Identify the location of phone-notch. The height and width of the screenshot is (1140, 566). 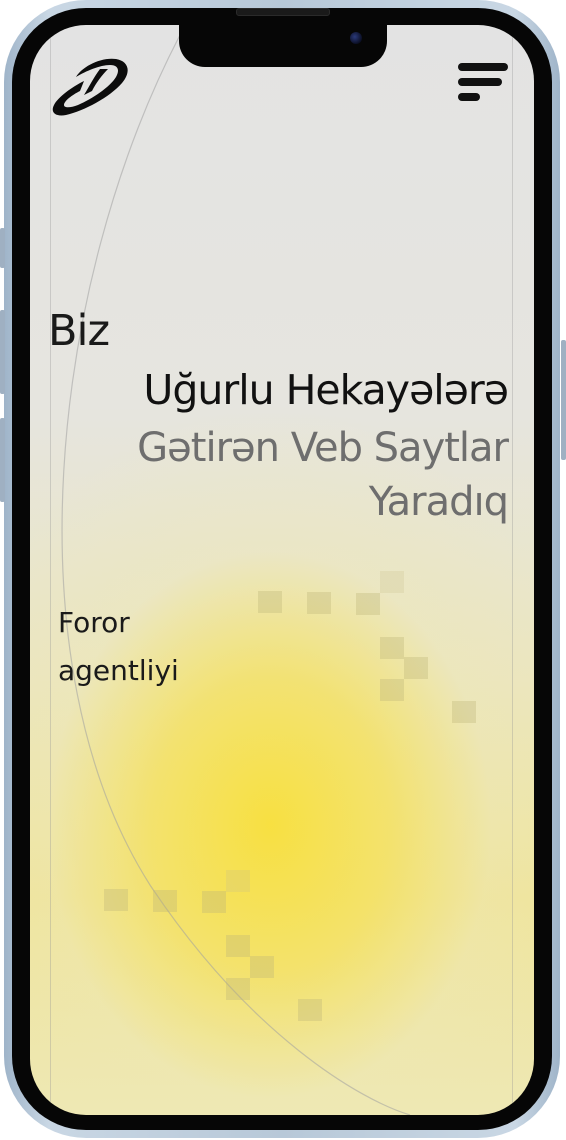
(283, 46).